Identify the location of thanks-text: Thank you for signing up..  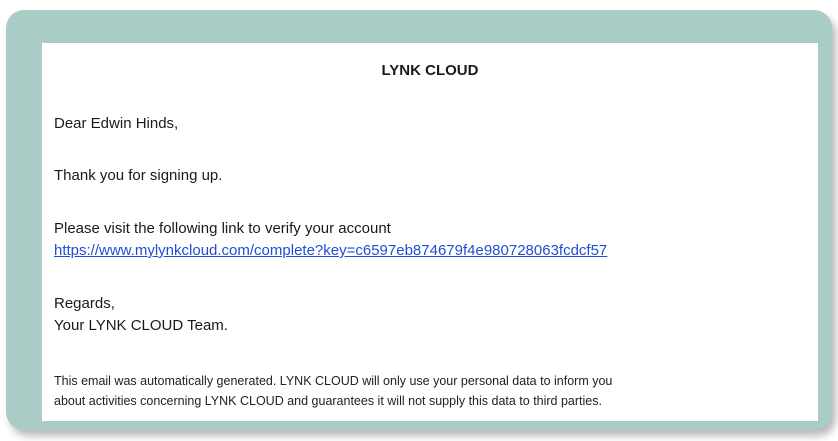
(138, 175).